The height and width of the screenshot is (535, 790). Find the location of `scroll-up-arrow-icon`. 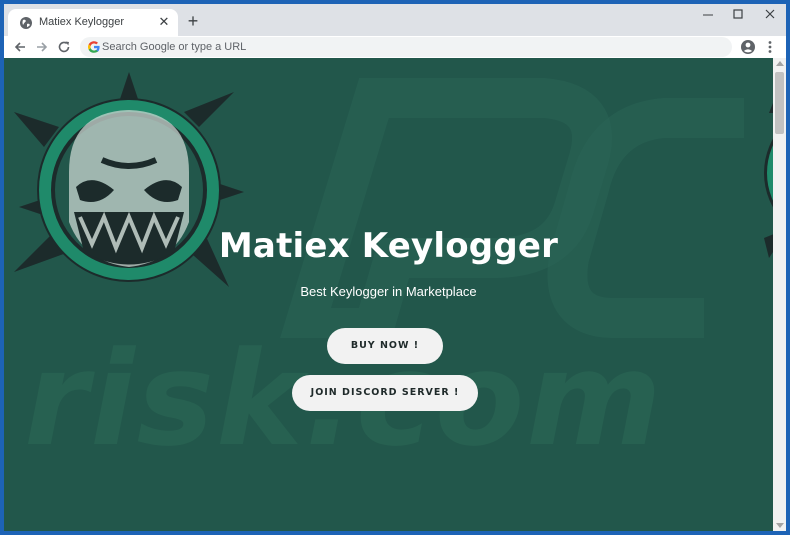

scroll-up-arrow-icon is located at coordinates (780, 63).